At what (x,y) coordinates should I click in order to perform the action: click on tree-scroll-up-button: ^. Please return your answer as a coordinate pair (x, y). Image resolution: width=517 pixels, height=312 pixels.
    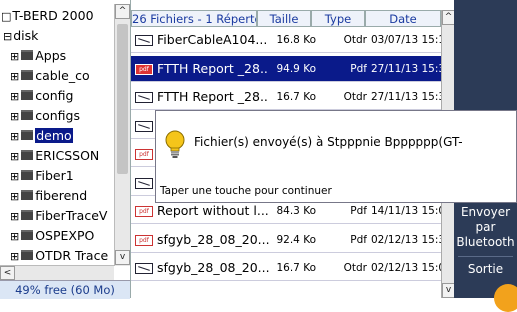
    Looking at the image, I should click on (122, 11).